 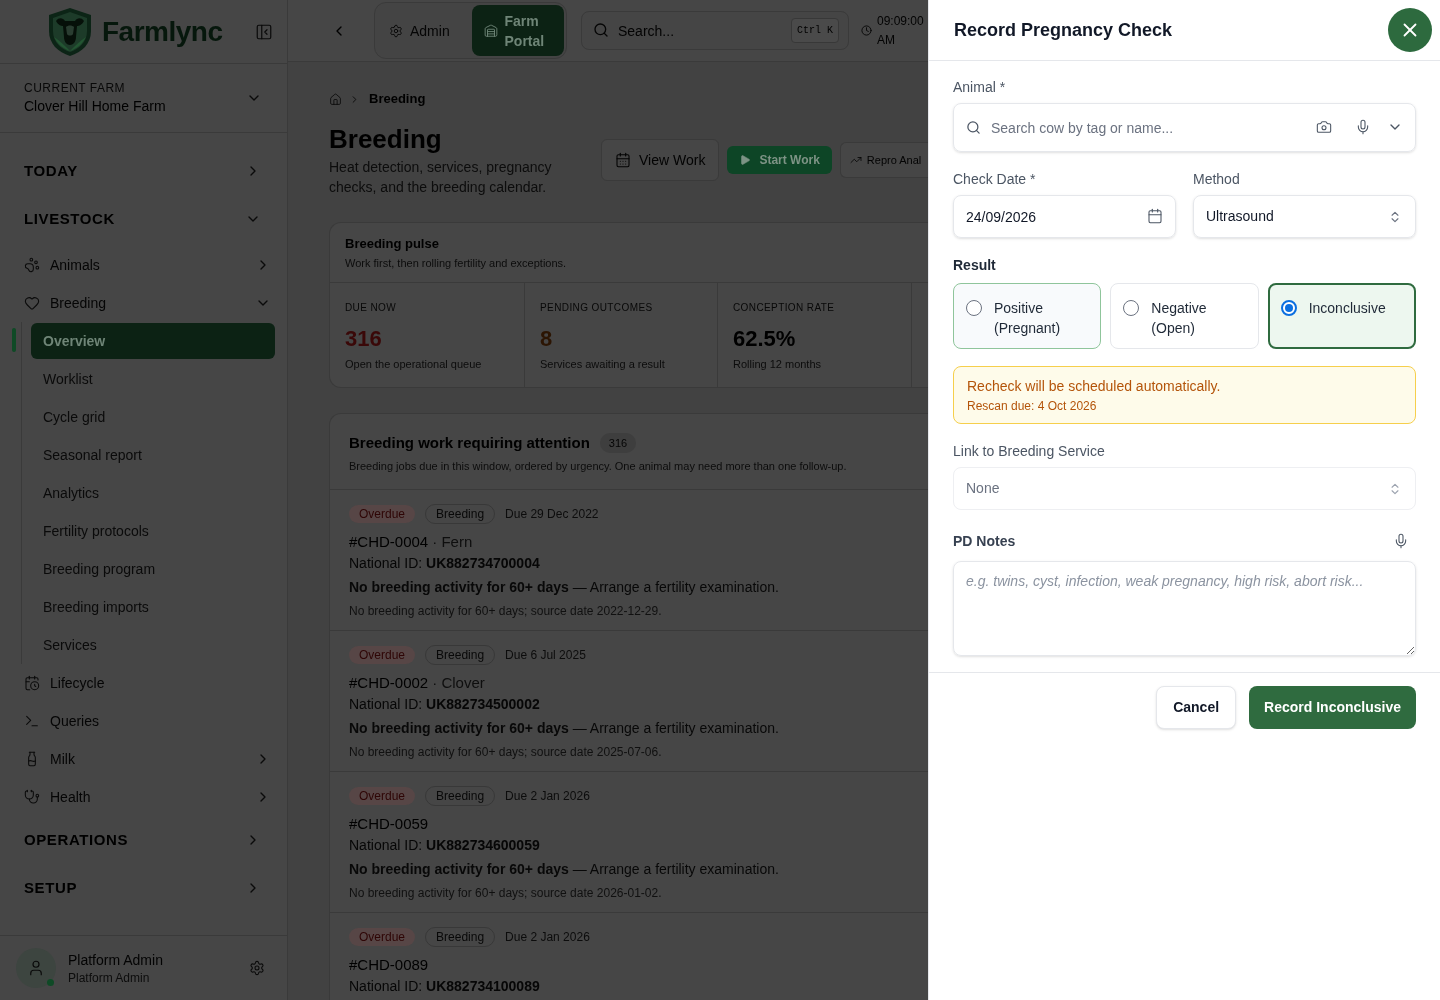 What do you see at coordinates (143, 98) in the screenshot?
I see `farm-switcher: CURRENT FARM Clover Hill Home Farm` at bounding box center [143, 98].